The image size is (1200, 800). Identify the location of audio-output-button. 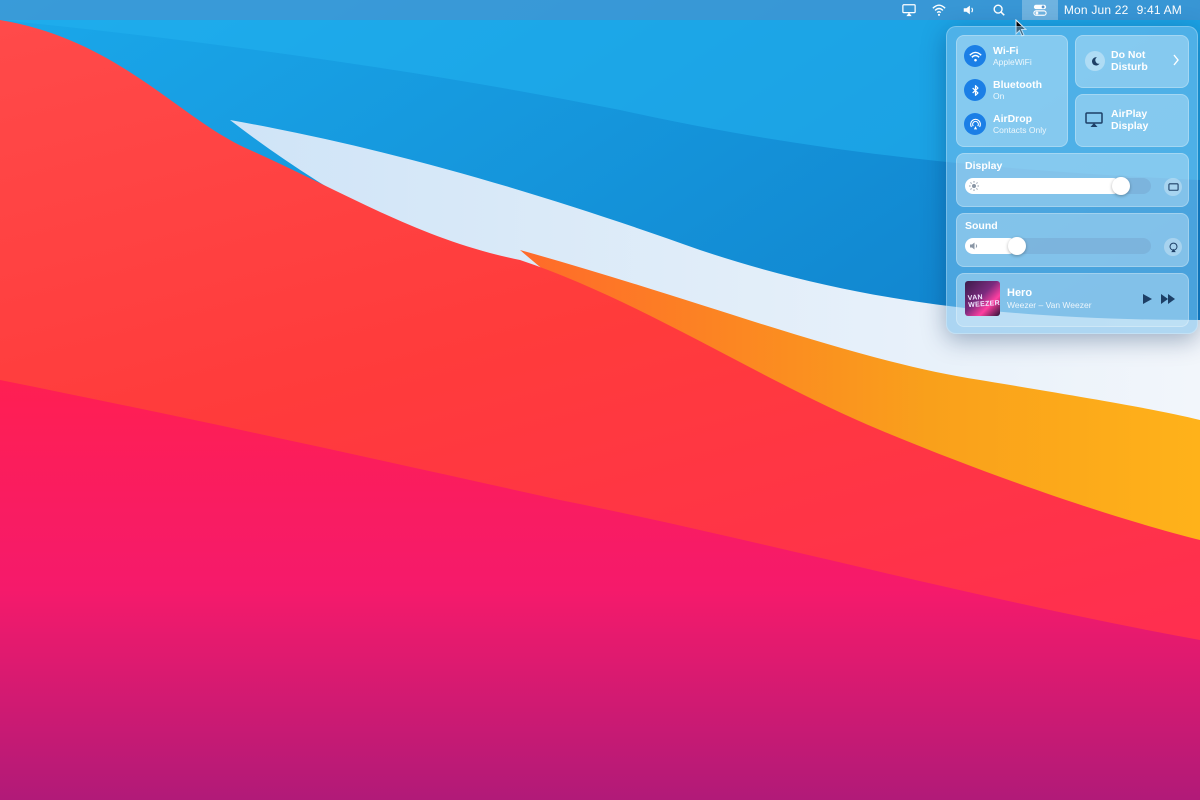
(1173, 247).